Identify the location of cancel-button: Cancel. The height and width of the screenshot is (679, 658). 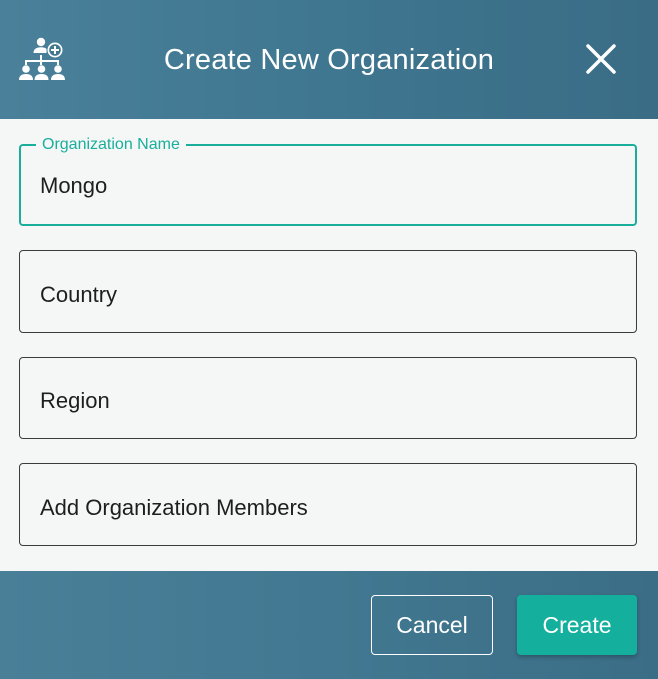
(432, 625).